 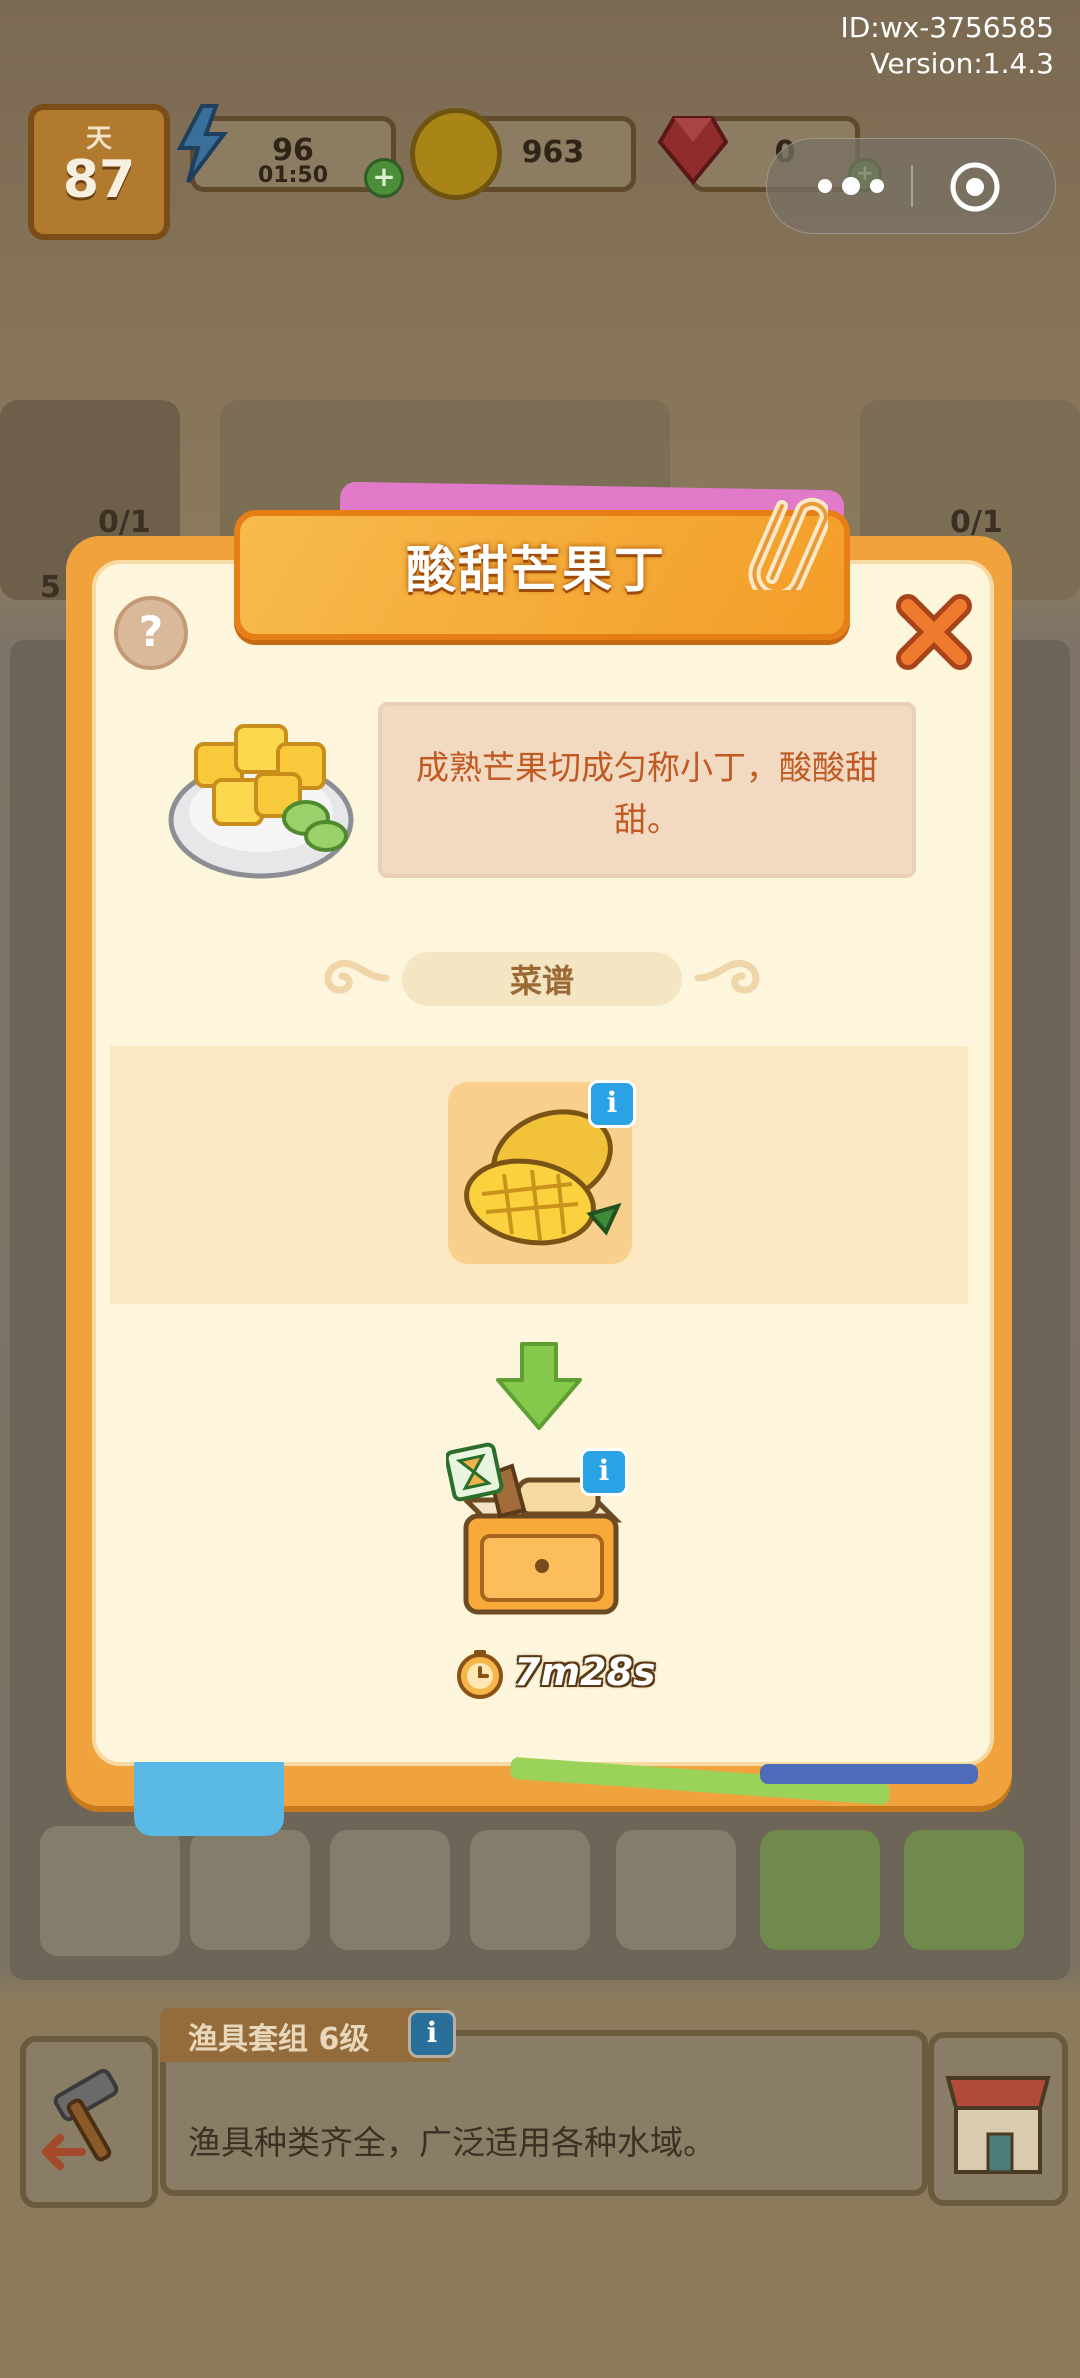 I want to click on close-miniprogram-icon, so click(x=975, y=187).